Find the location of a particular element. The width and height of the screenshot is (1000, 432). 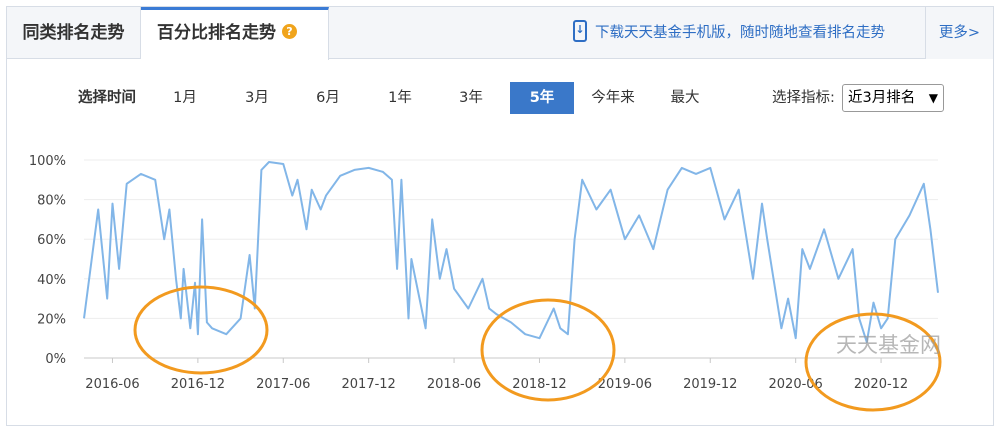

x-tick-label: 2019-12 is located at coordinates (710, 384).